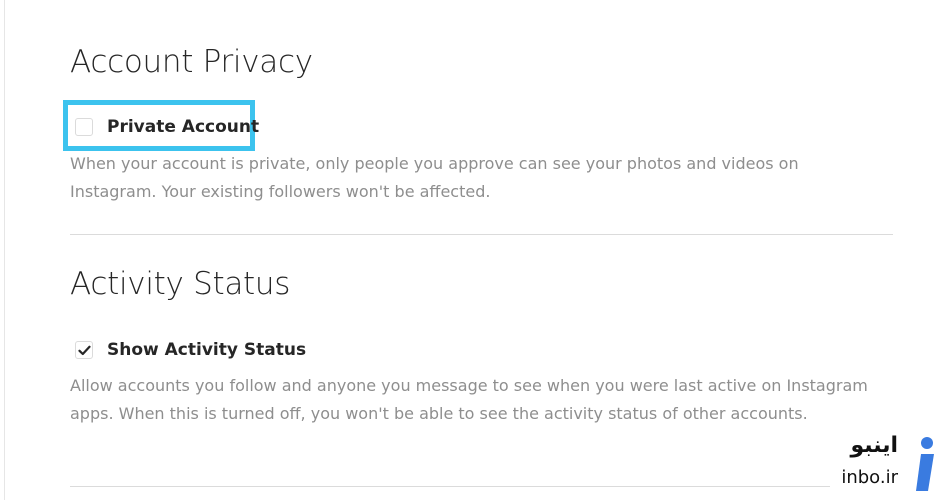 The image size is (950, 500). Describe the element at coordinates (925, 464) in the screenshot. I see `inbo-logo-icon` at that location.